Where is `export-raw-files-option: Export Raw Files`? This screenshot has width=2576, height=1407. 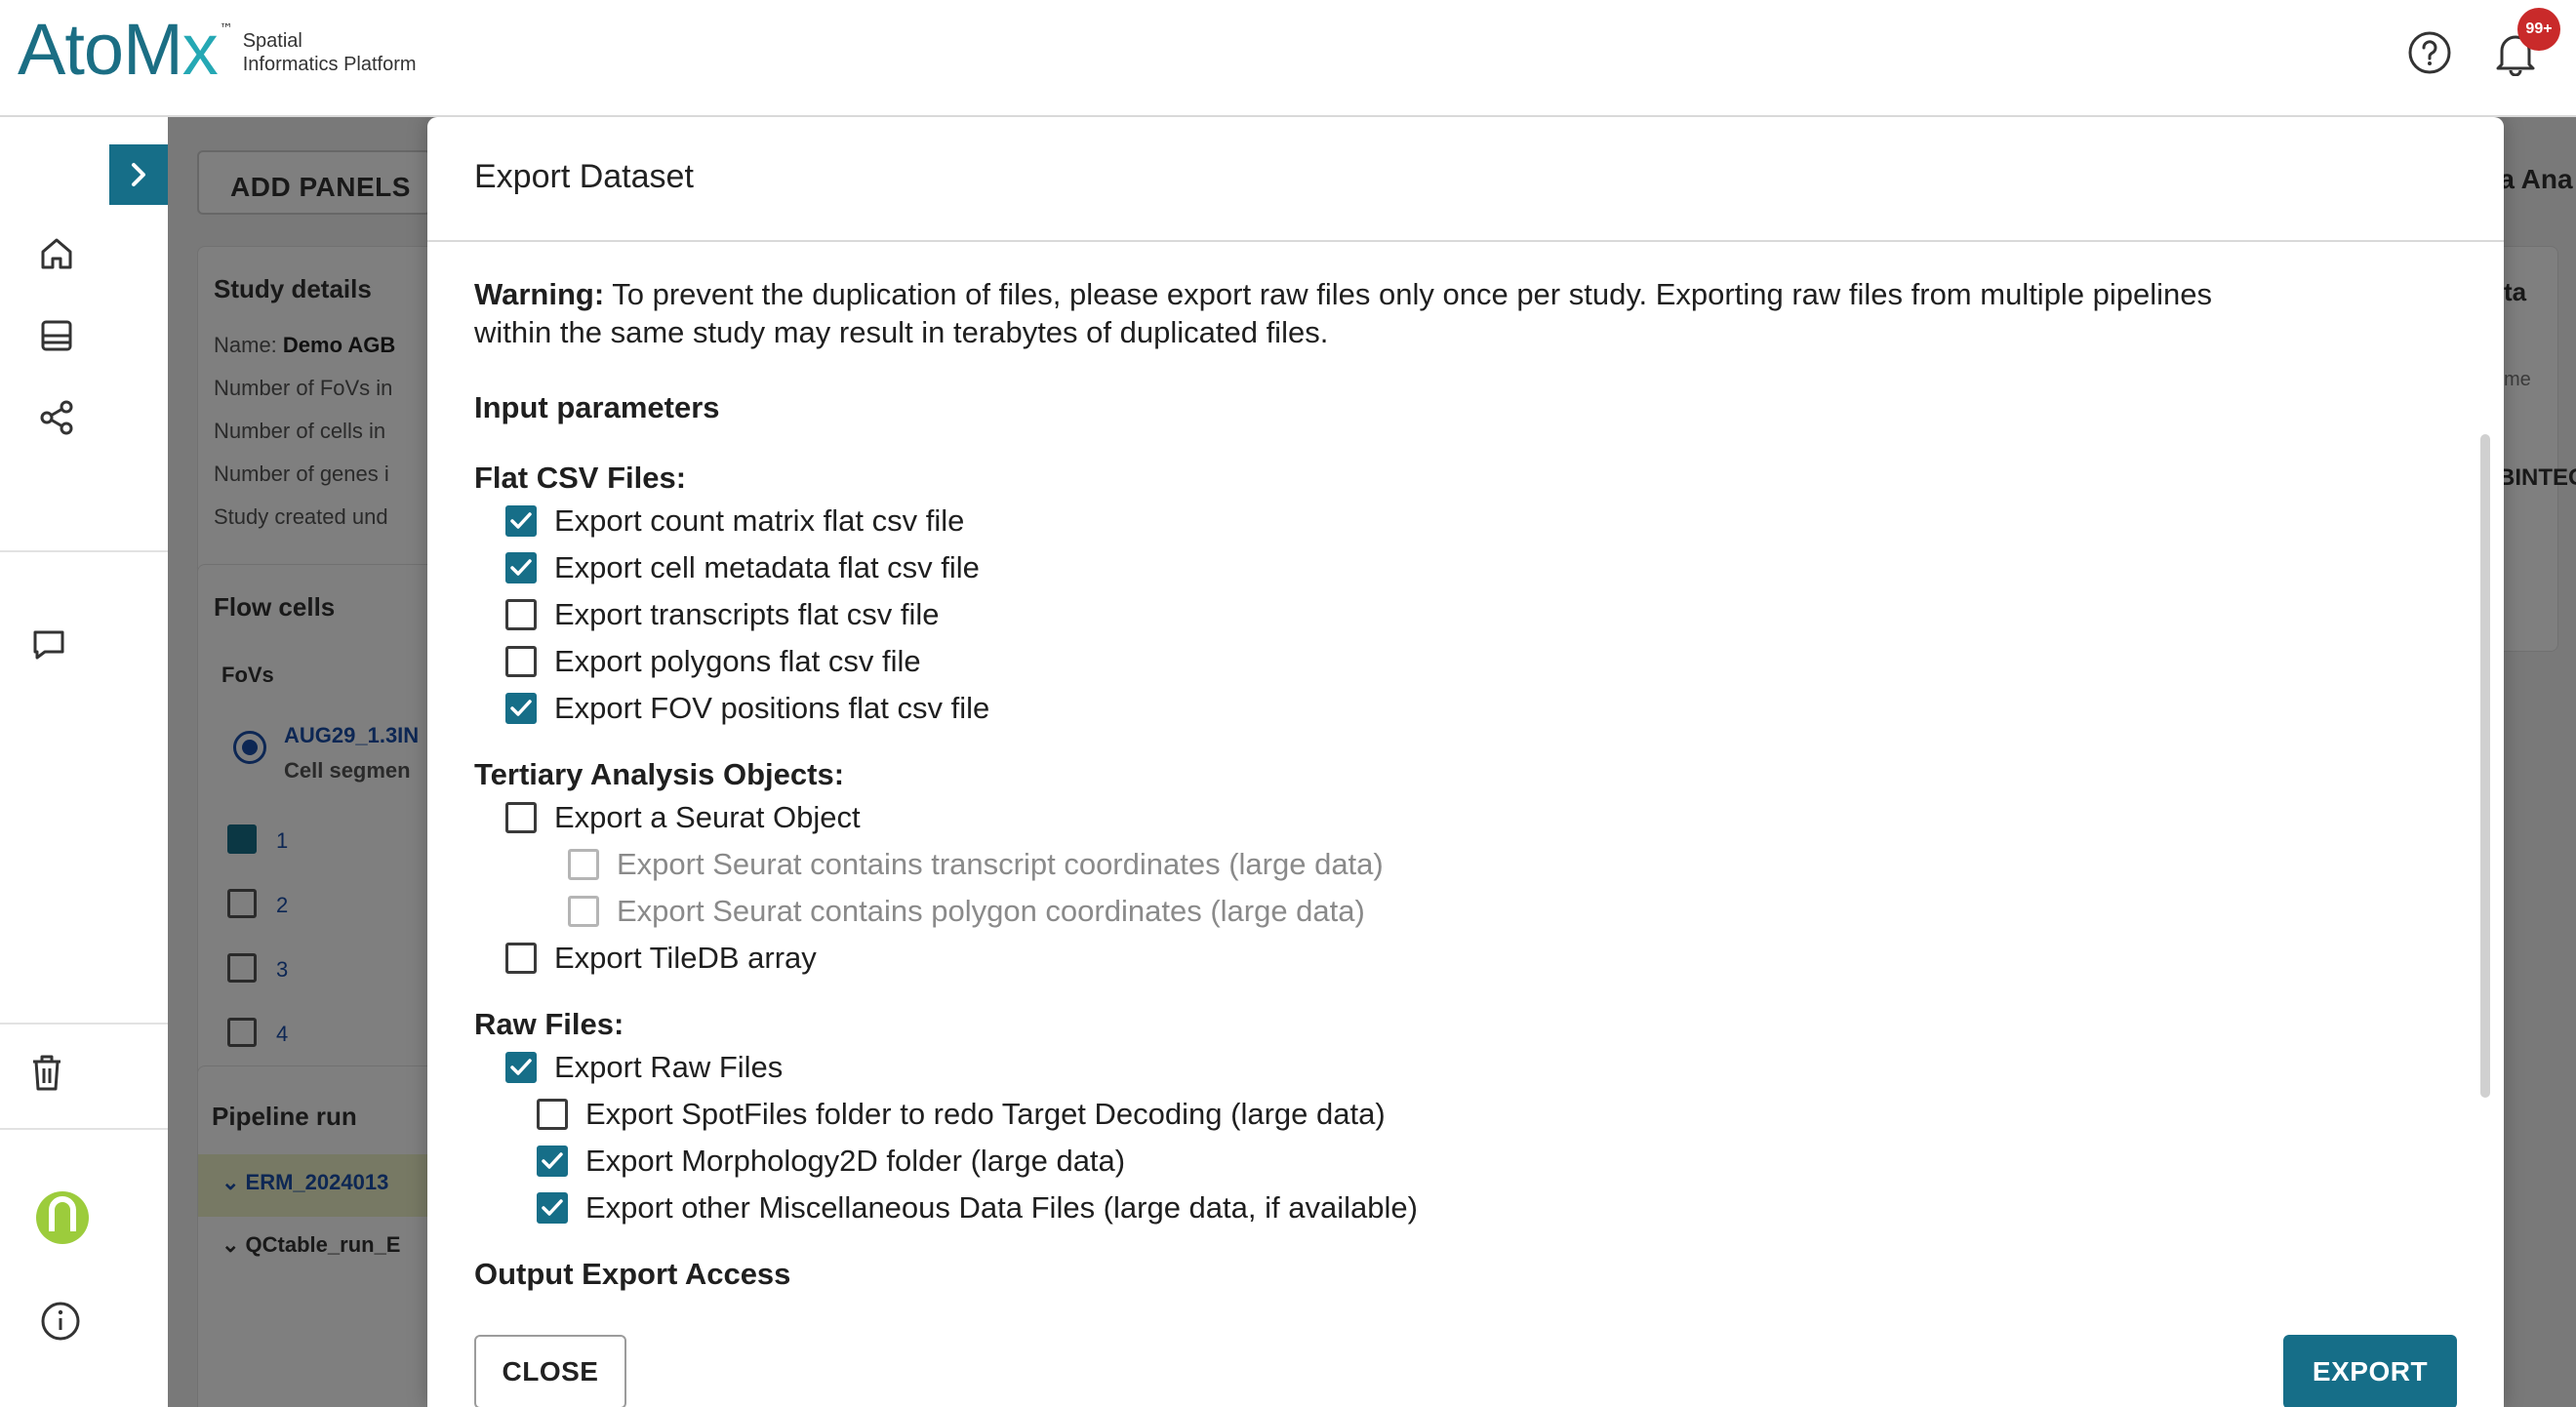
export-raw-files-option: Export Raw Files is located at coordinates (644, 1067).